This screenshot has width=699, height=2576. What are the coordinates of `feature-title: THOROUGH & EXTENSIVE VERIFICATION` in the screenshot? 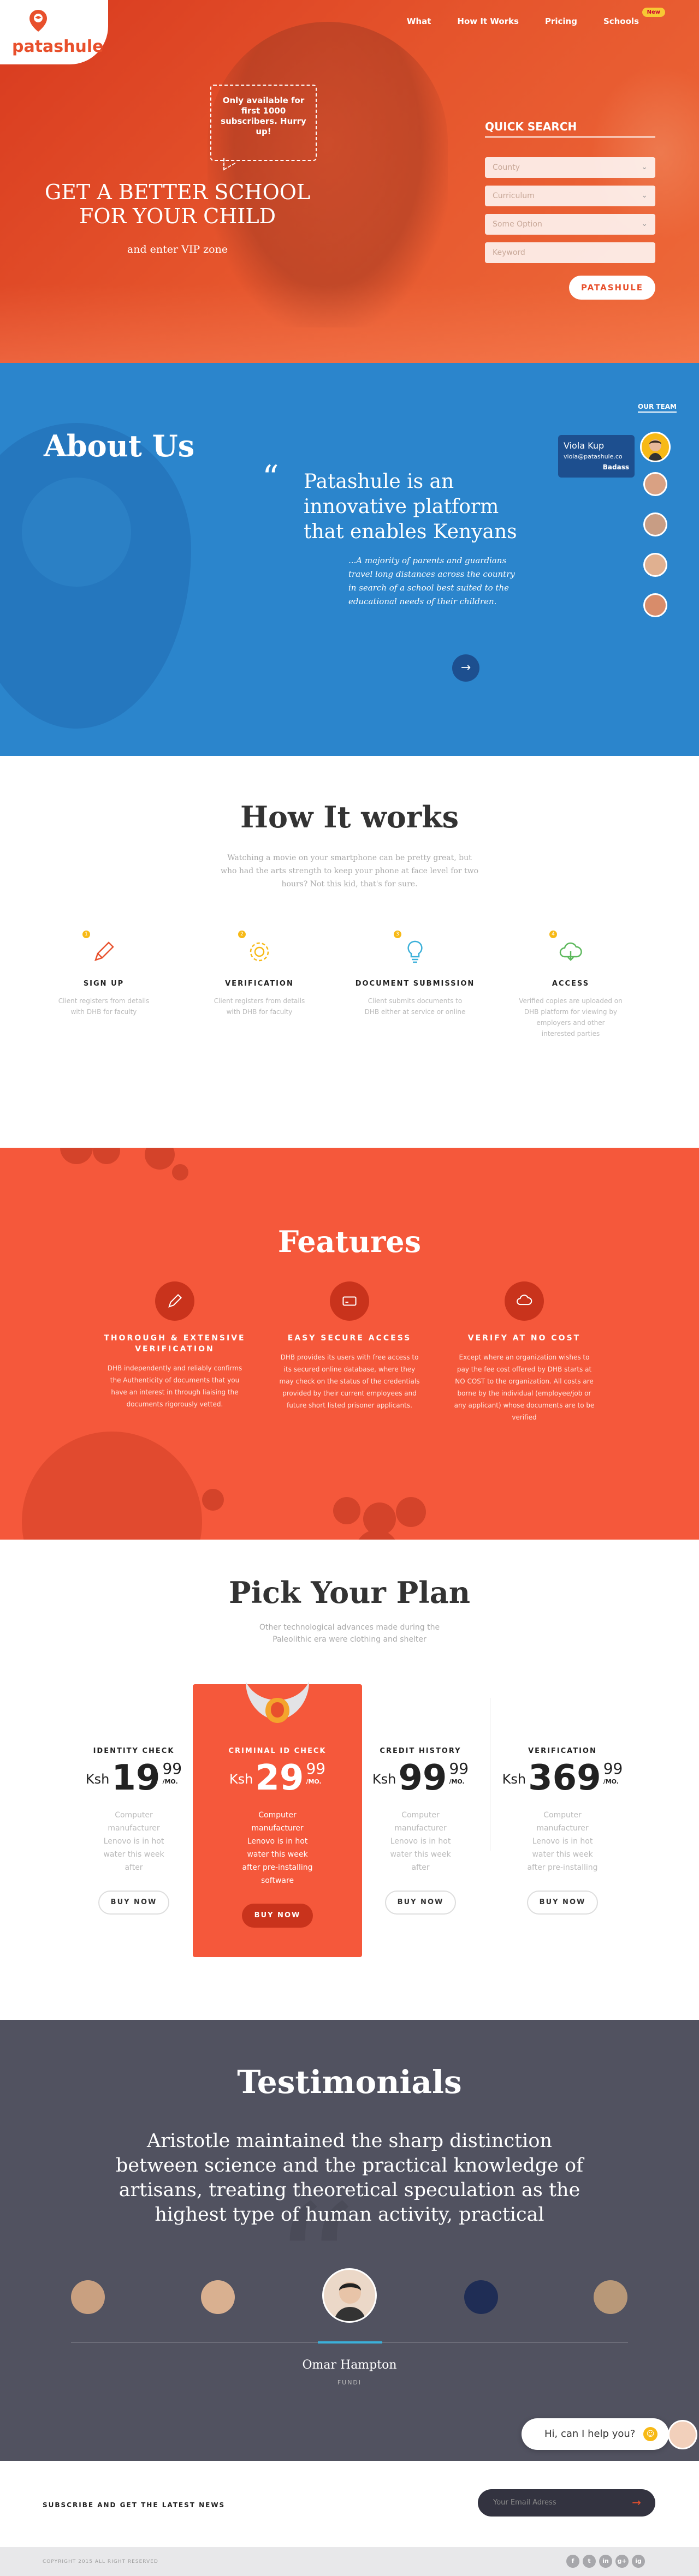 It's located at (175, 1343).